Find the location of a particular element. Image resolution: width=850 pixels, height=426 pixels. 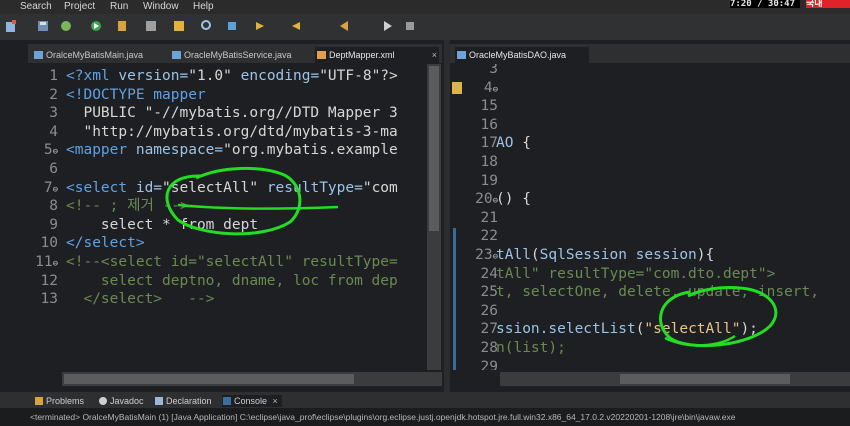

code-line: () { is located at coordinates (513, 199).